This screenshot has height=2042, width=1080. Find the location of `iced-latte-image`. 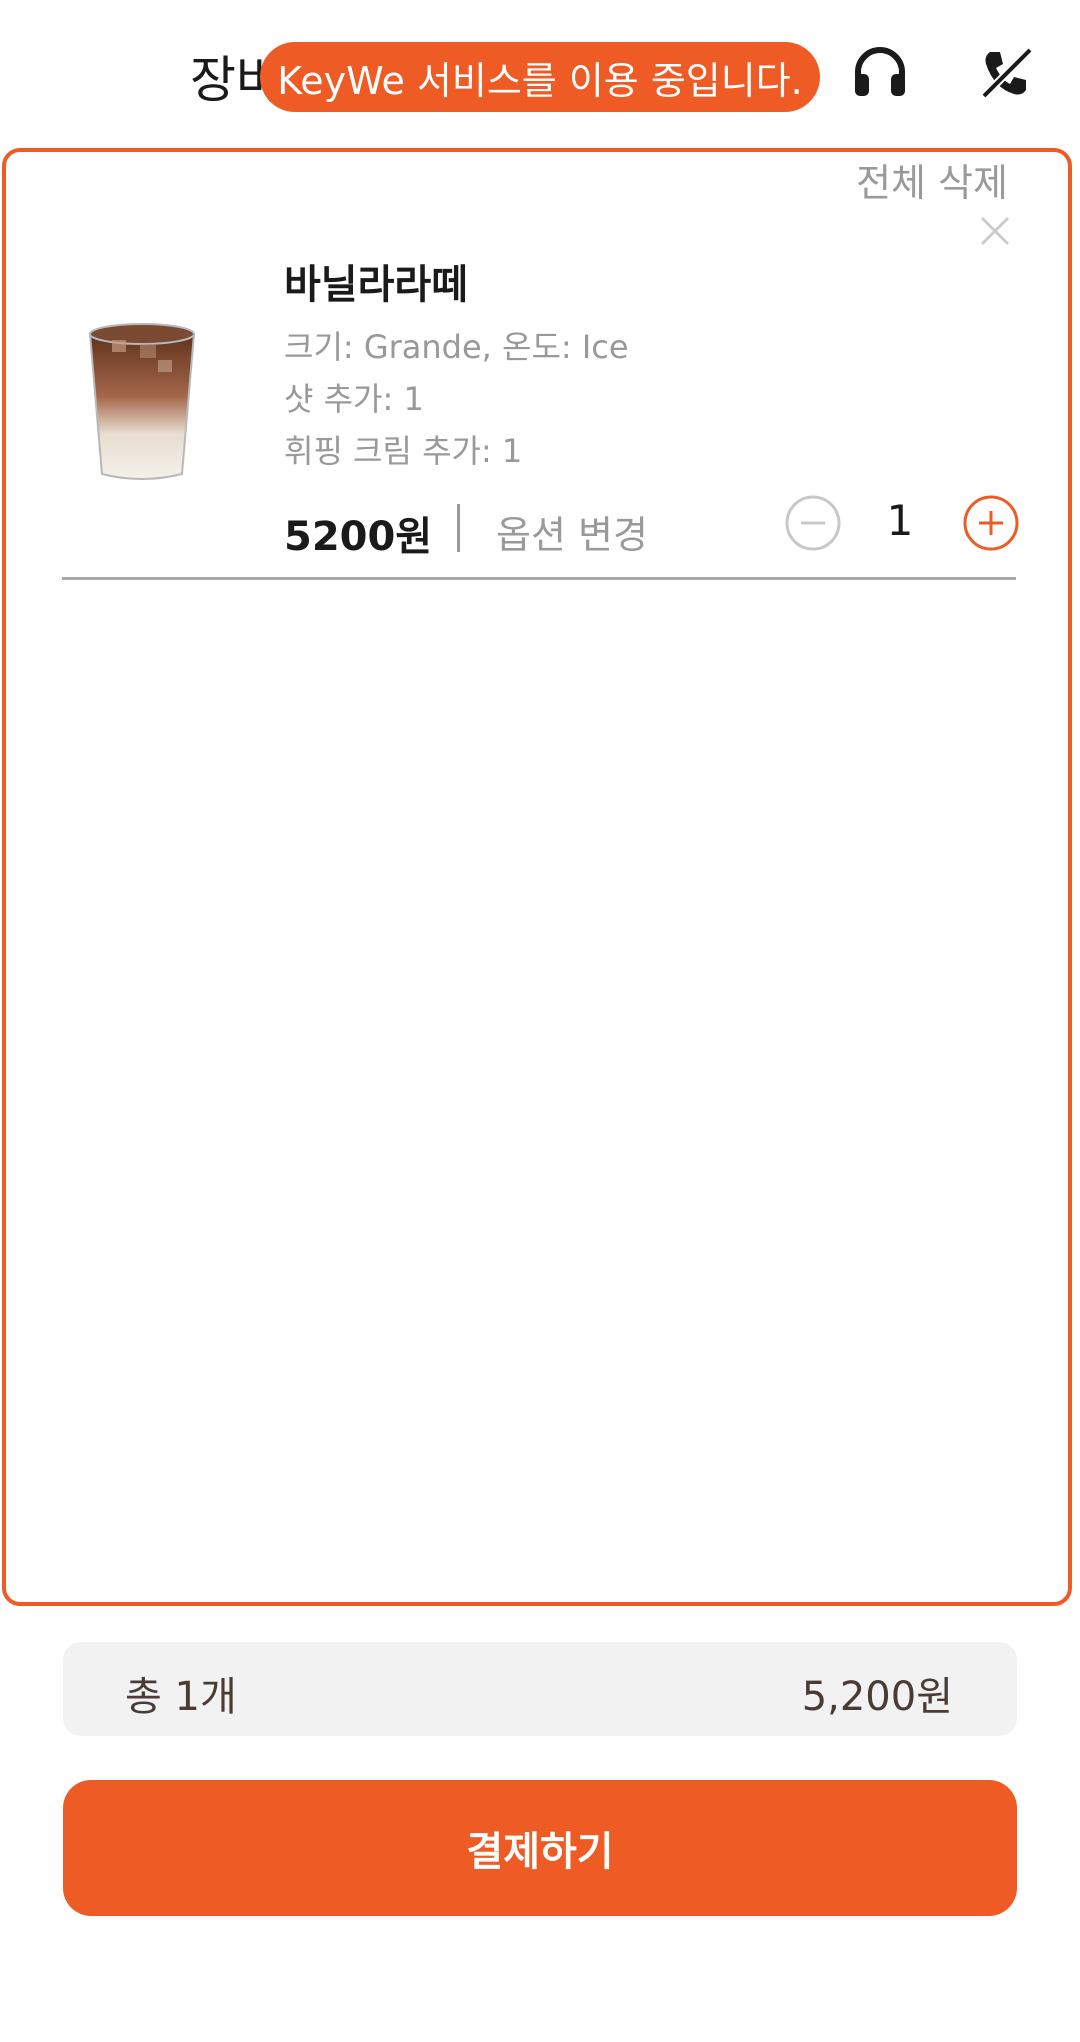

iced-latte-image is located at coordinates (142, 402).